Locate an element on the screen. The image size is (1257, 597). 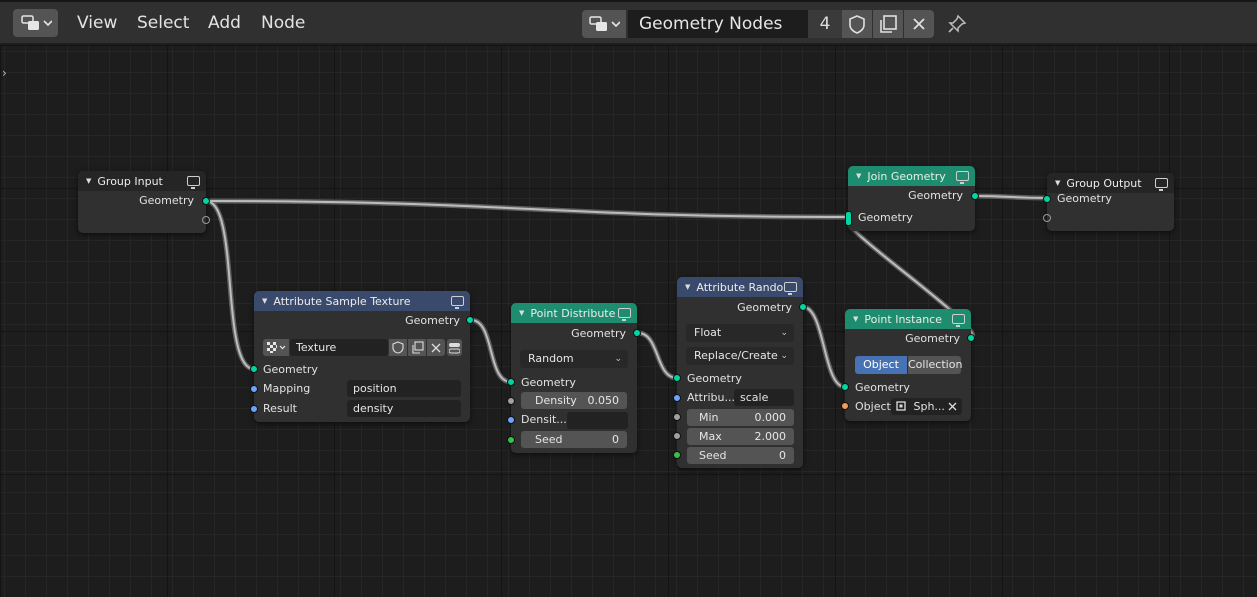
unlink-button is located at coordinates (919, 24).